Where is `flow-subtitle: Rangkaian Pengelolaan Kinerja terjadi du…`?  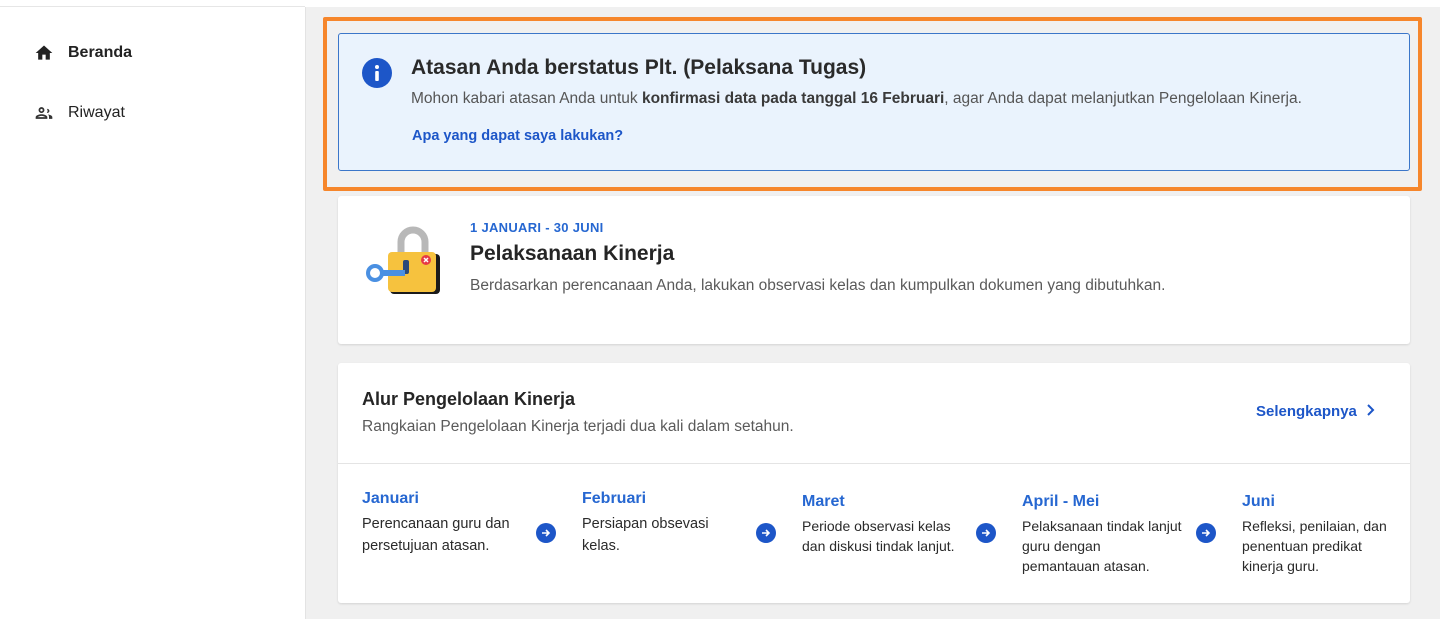
flow-subtitle: Rangkaian Pengelolaan Kinerja terjadi du… is located at coordinates (578, 426).